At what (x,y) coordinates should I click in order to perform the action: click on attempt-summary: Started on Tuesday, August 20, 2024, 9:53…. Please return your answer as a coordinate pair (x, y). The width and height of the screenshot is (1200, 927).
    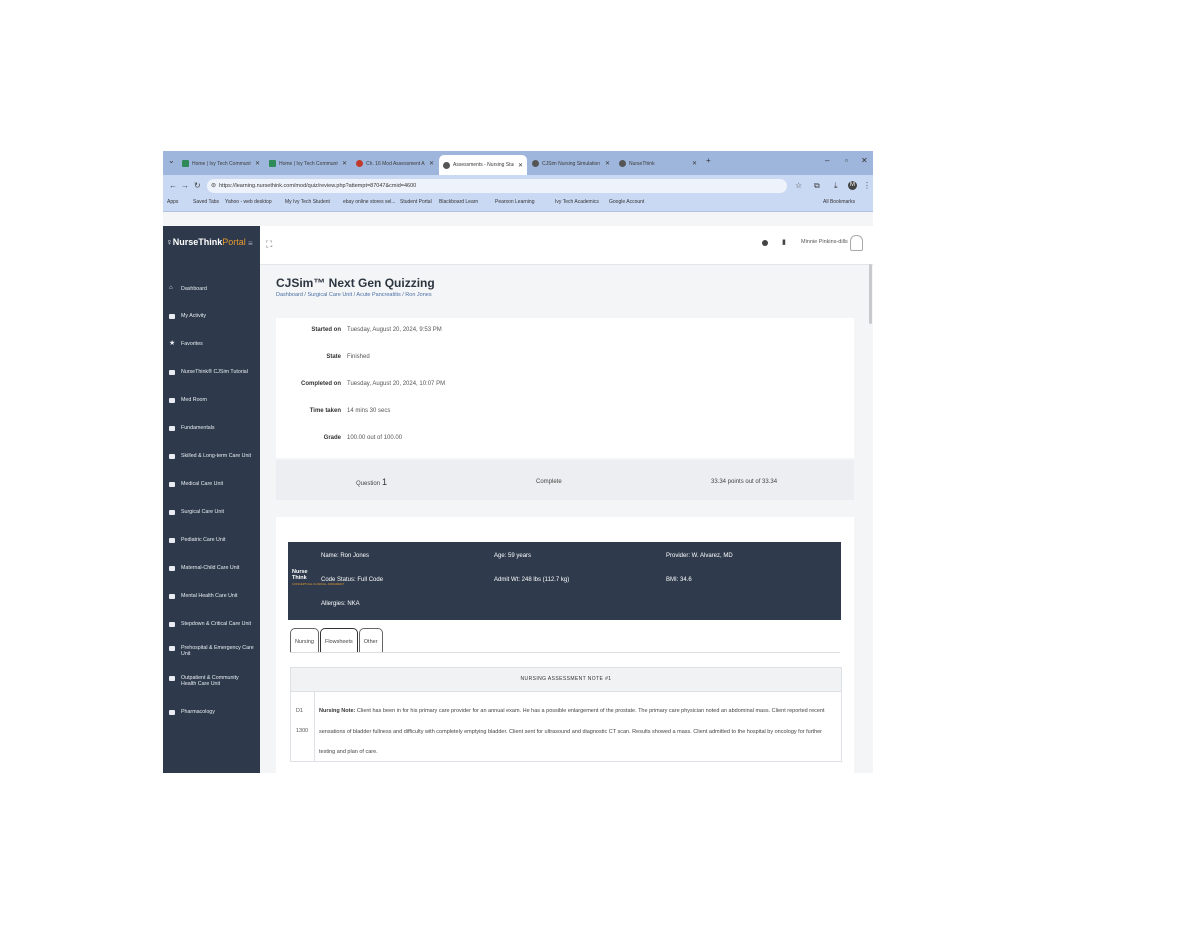
    Looking at the image, I should click on (565, 388).